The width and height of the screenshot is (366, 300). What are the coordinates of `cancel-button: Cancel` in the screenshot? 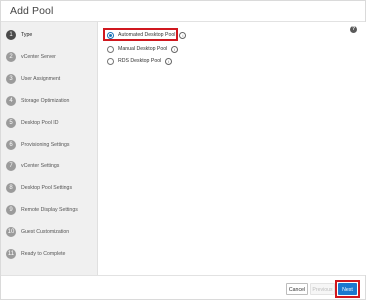 It's located at (297, 289).